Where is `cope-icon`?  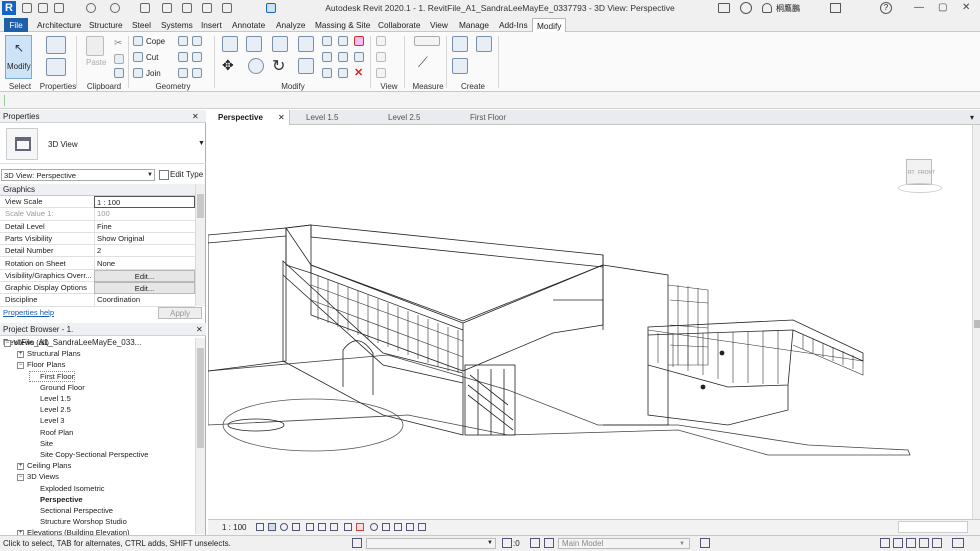
cope-icon is located at coordinates (138, 41).